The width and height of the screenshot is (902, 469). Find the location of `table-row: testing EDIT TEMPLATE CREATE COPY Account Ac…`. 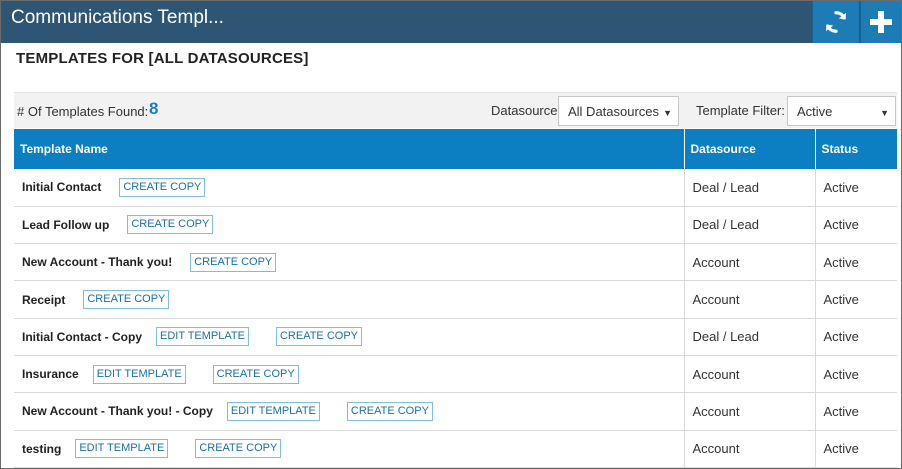

table-row: testing EDIT TEMPLATE CREATE COPY Account Ac… is located at coordinates (455, 449).